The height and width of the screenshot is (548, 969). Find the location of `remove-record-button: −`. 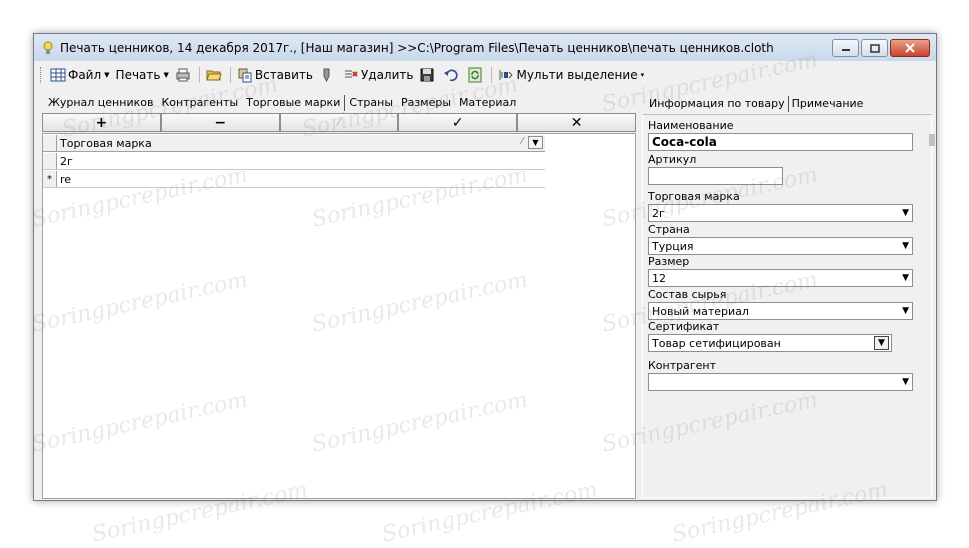

remove-record-button: − is located at coordinates (220, 122).